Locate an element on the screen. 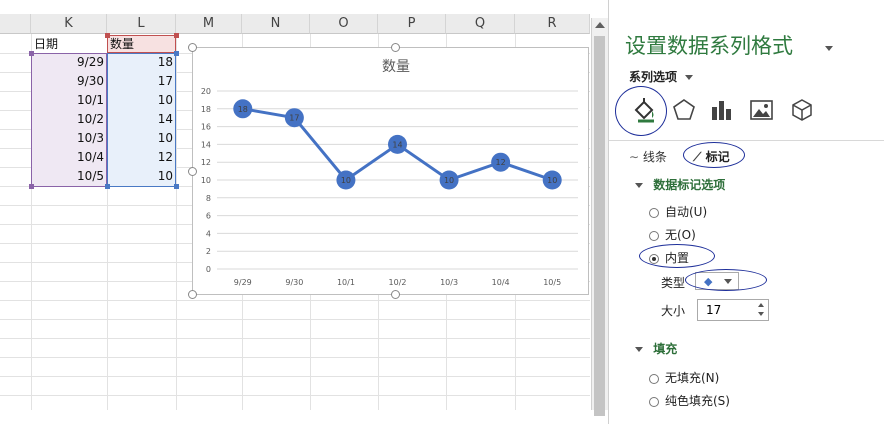 This screenshot has width=884, height=424. cell-date: 10/5 is located at coordinates (67, 176).